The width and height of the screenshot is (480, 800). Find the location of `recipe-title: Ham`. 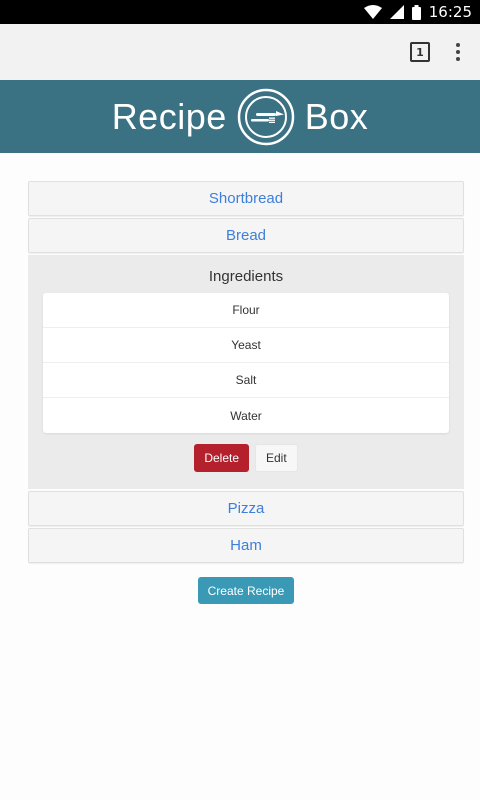

recipe-title: Ham is located at coordinates (246, 545).